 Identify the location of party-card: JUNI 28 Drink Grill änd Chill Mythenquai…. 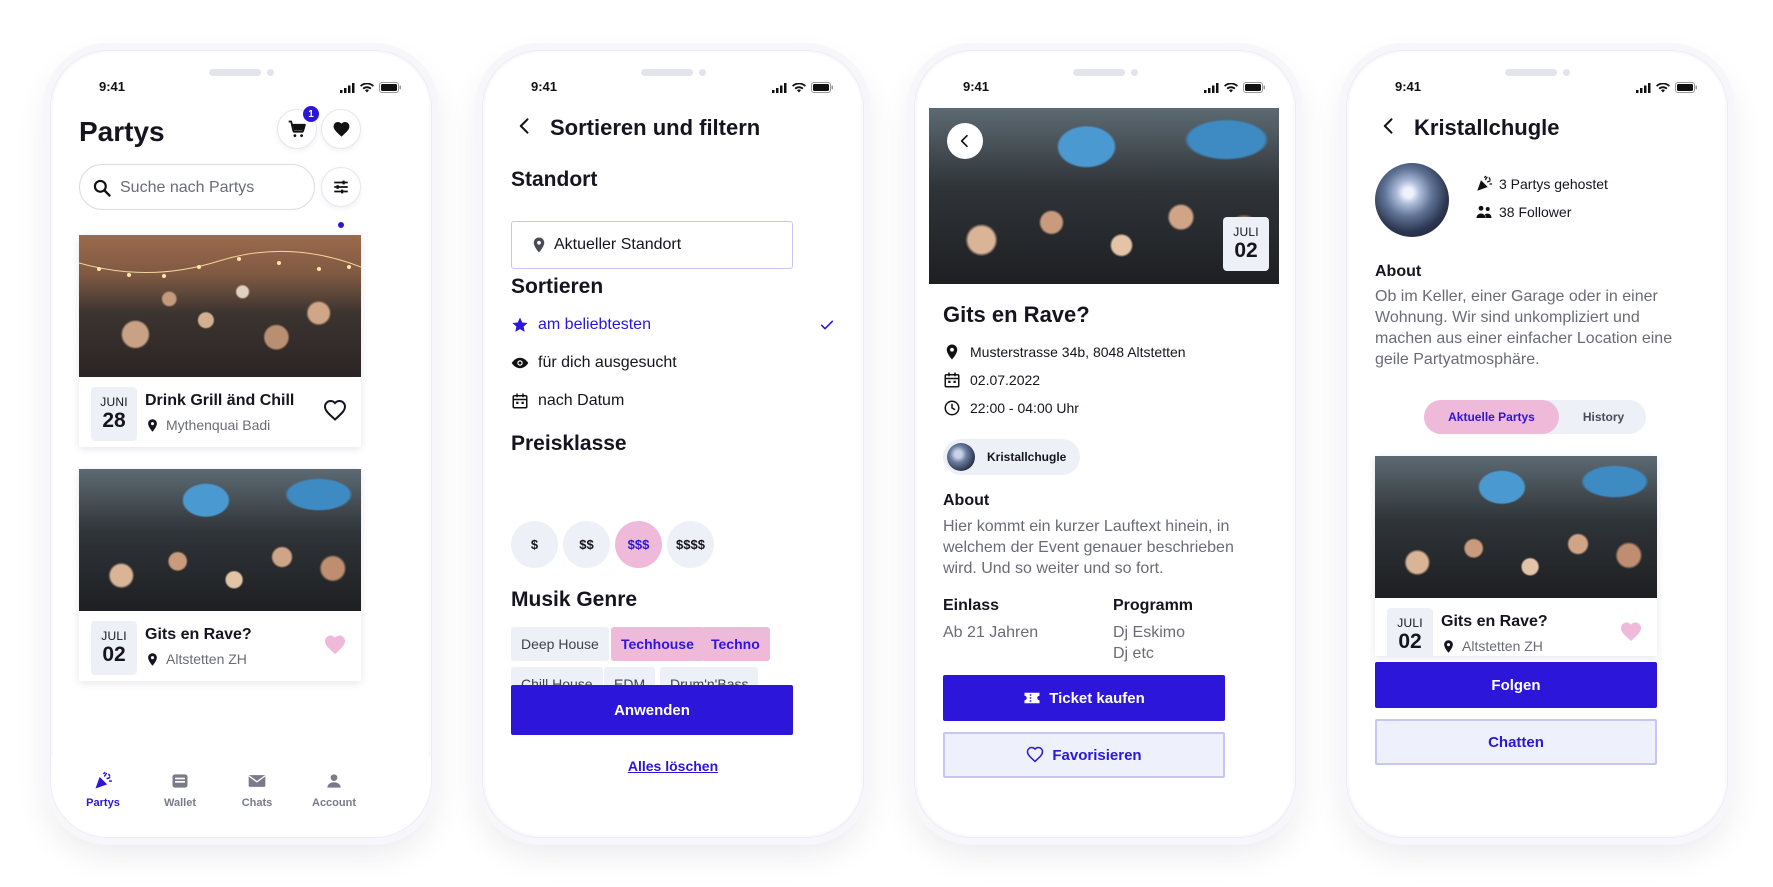
(220, 341).